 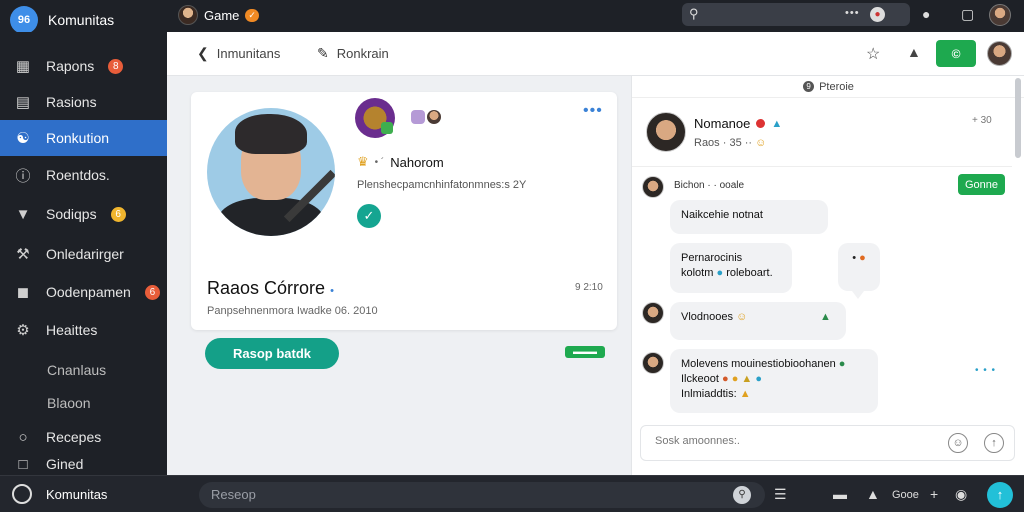 What do you see at coordinates (961, 494) in the screenshot?
I see `settings-circle-icon: ◉` at bounding box center [961, 494].